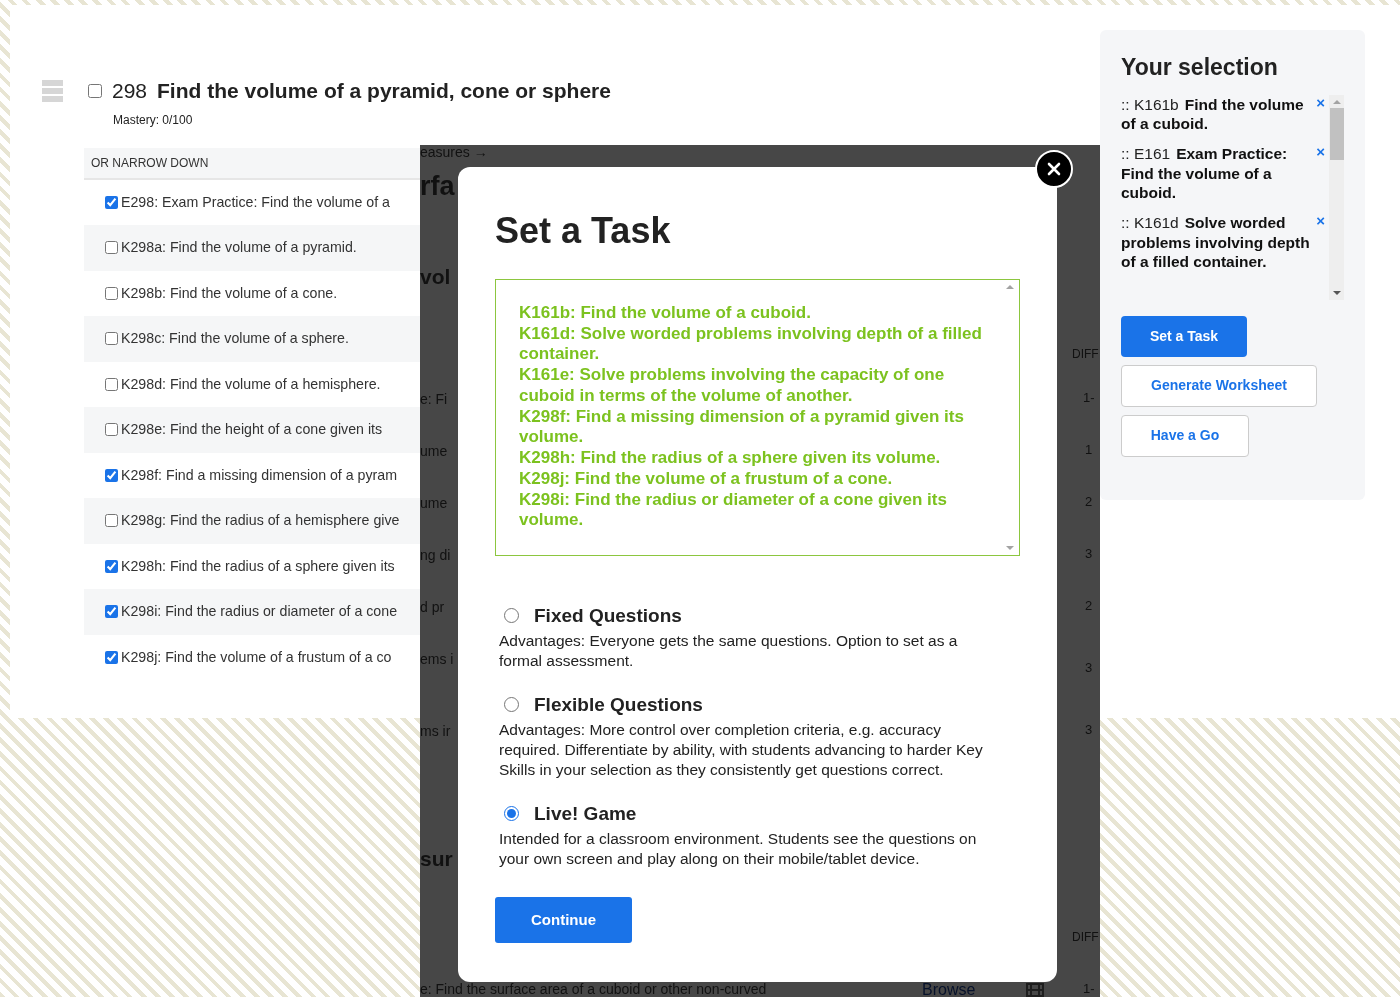 This screenshot has width=1400, height=997. Describe the element at coordinates (563, 919) in the screenshot. I see `continue-button: Continue` at that location.